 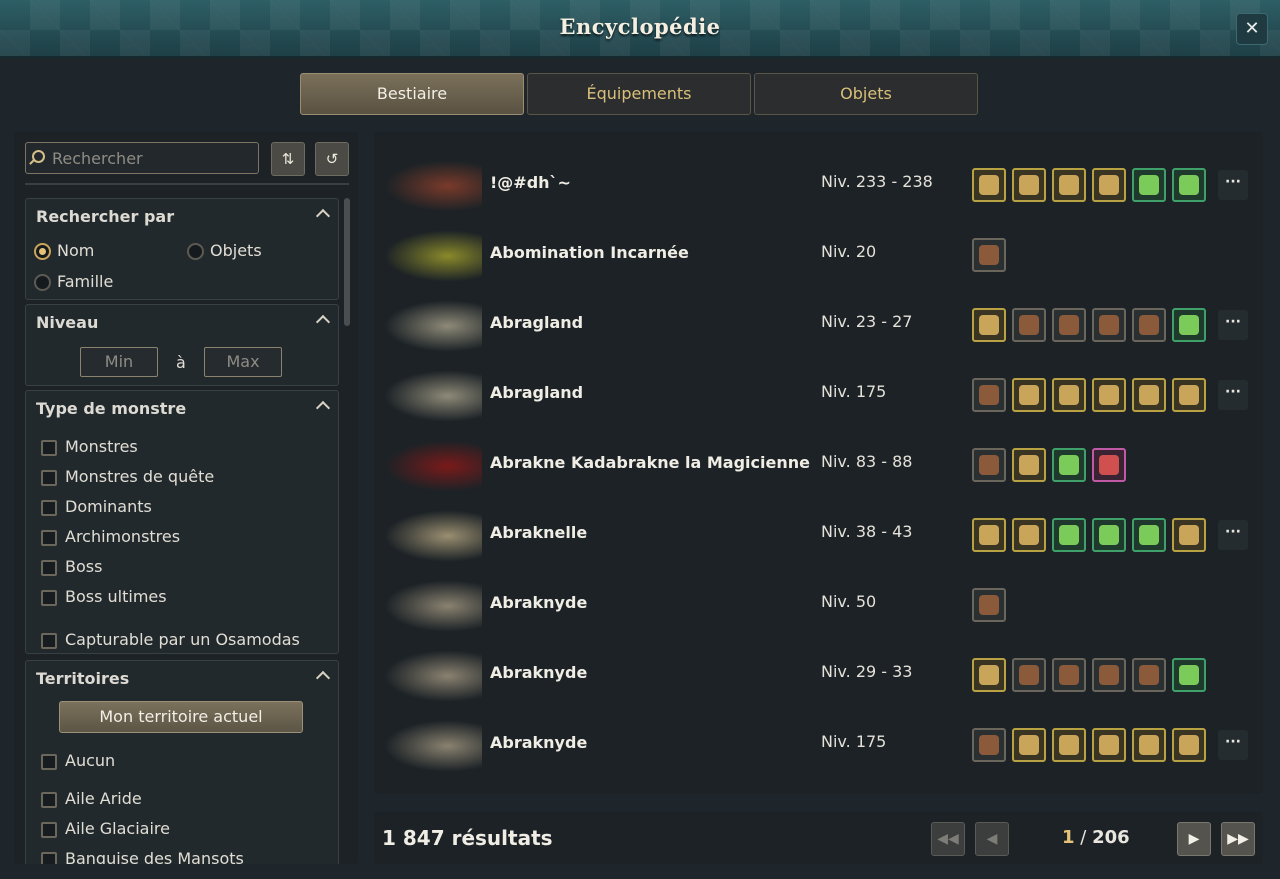 What do you see at coordinates (1238, 839) in the screenshot?
I see `last-page-button: ▶▶` at bounding box center [1238, 839].